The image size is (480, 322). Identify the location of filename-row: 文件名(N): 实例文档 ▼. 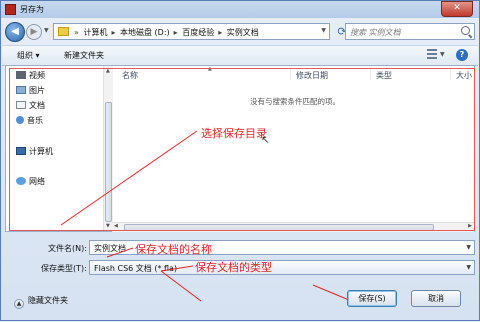
(240, 248).